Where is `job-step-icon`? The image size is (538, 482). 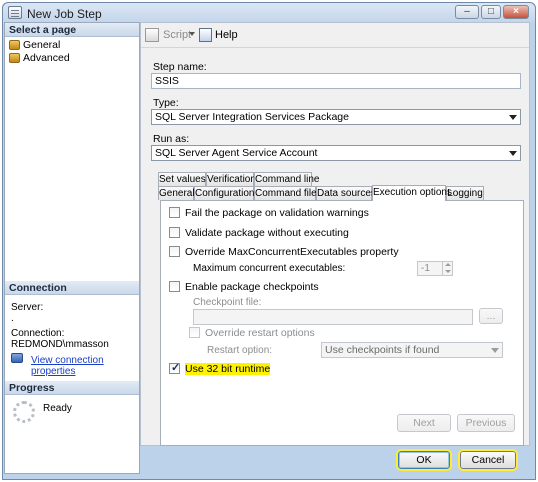
job-step-icon is located at coordinates (15, 12).